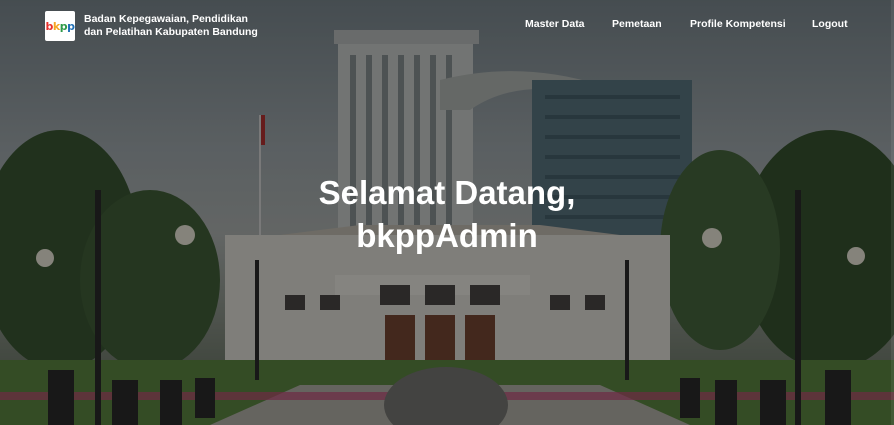 The width and height of the screenshot is (894, 425). I want to click on nav-pemetaan: Pemetaan, so click(637, 24).